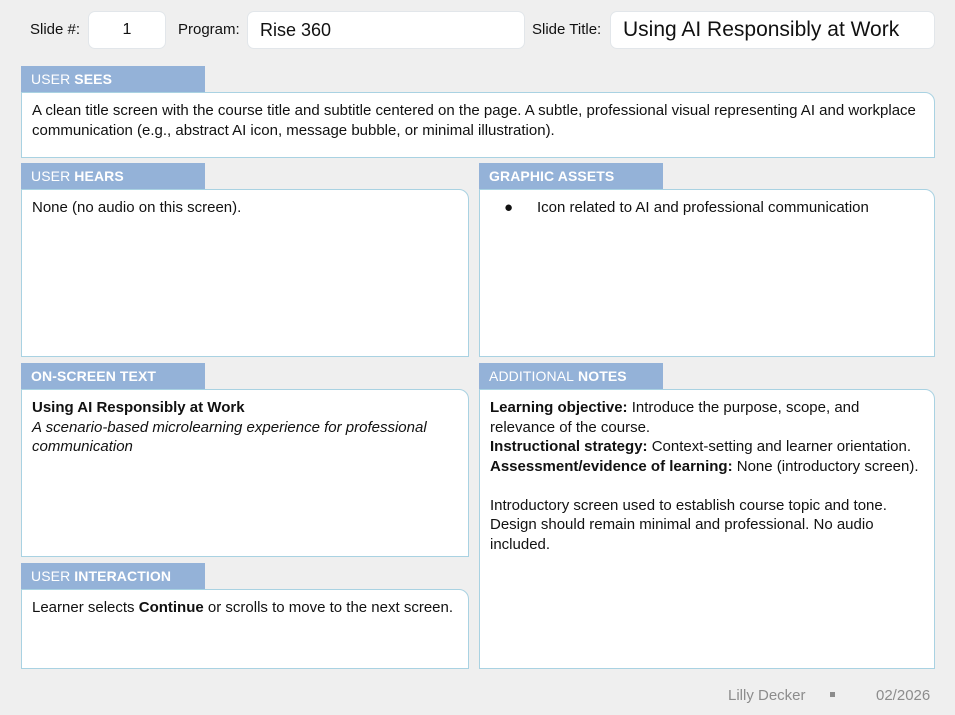 Image resolution: width=955 pixels, height=715 pixels. What do you see at coordinates (386, 30) in the screenshot?
I see `program-field: Rise 360` at bounding box center [386, 30].